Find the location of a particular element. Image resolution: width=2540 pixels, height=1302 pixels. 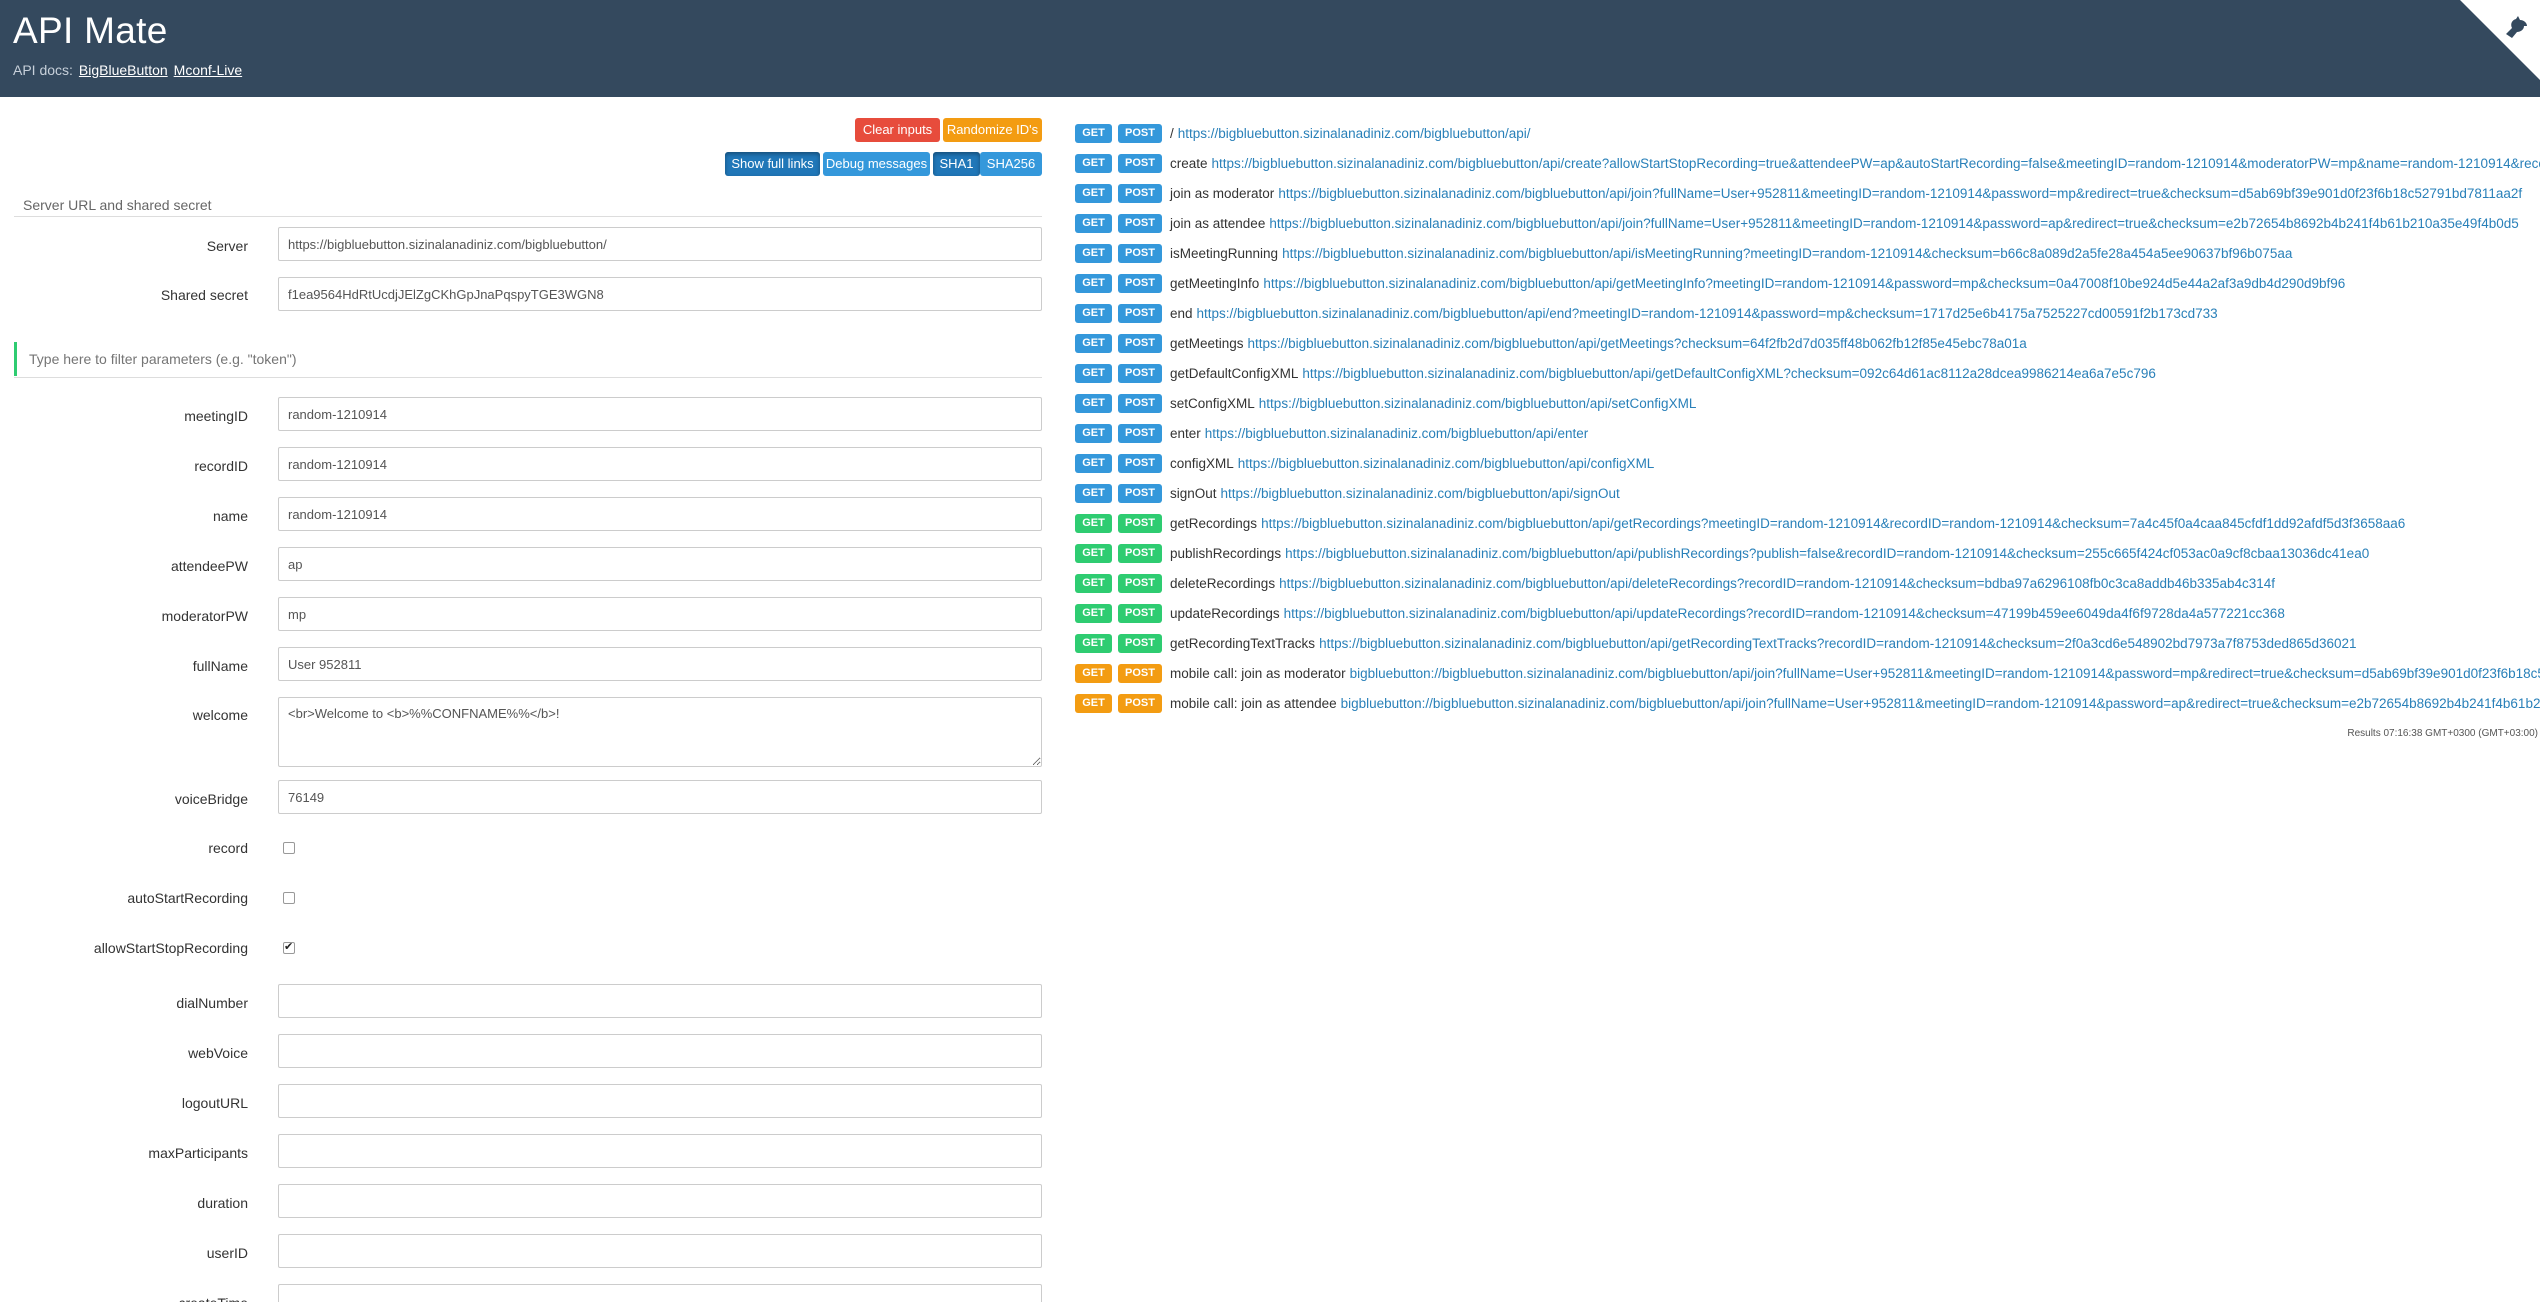

mconf-live-docs-link: Mconf-Live is located at coordinates (208, 70).